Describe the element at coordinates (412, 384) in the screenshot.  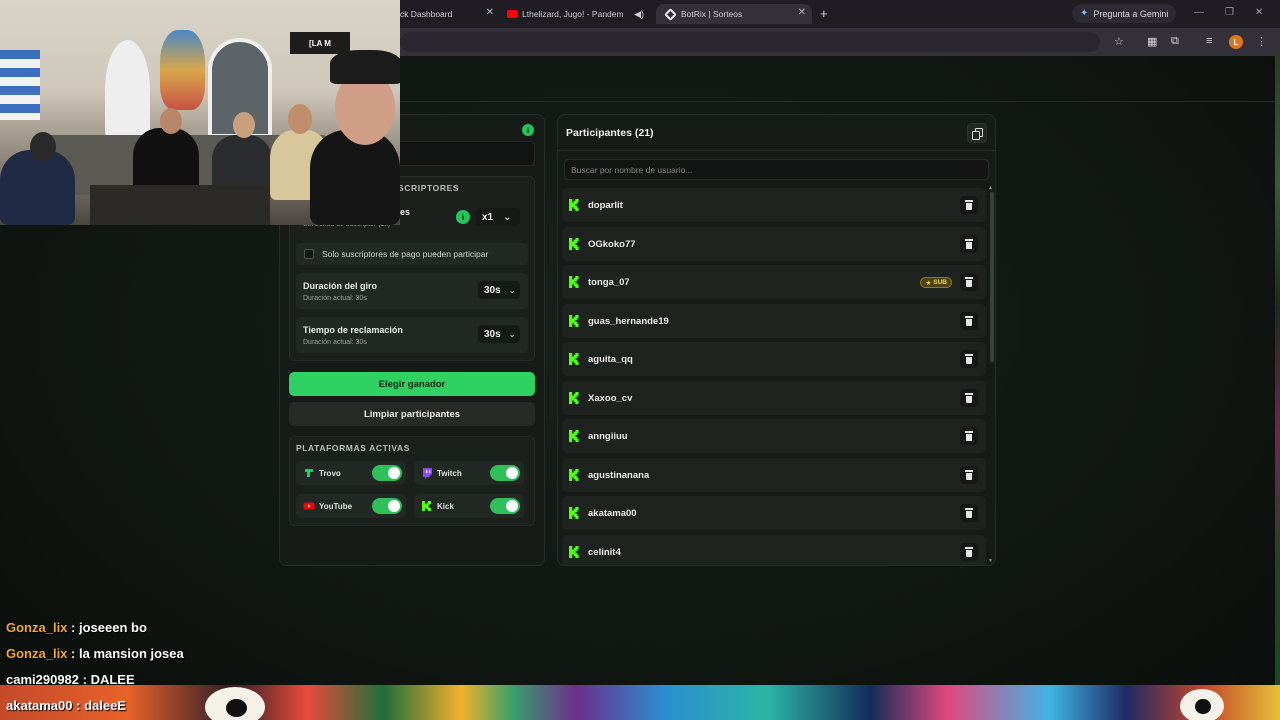
I see `pick-winner-button: Elegir ganador` at that location.